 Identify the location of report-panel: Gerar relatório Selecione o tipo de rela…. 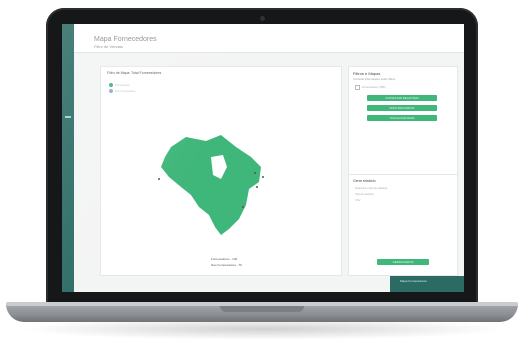
(403, 225).